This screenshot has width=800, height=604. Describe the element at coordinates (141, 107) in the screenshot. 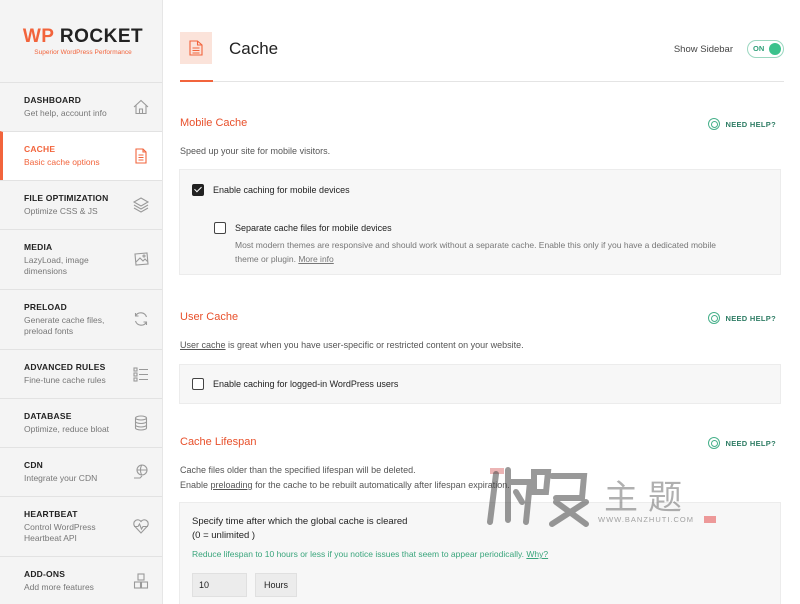

I see `home-icon` at that location.